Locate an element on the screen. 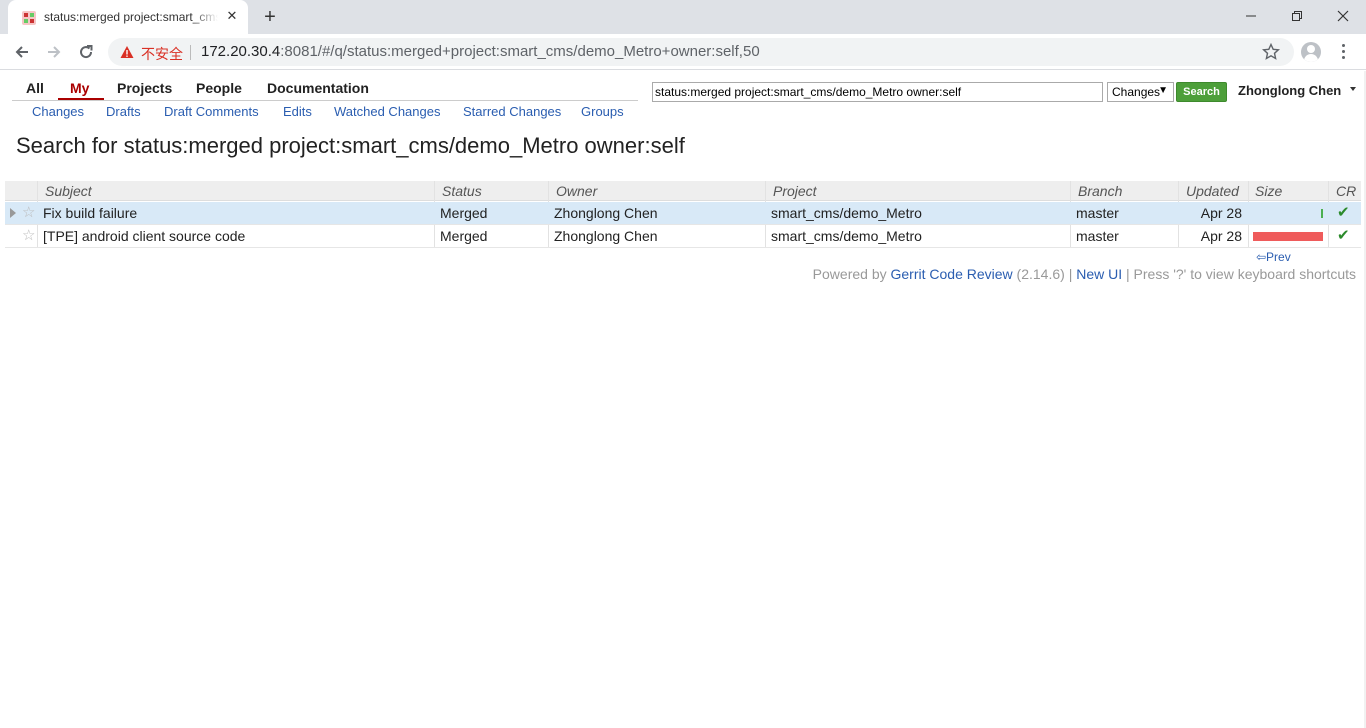 The image size is (1366, 728). row-pointer-icon is located at coordinates (13, 213).